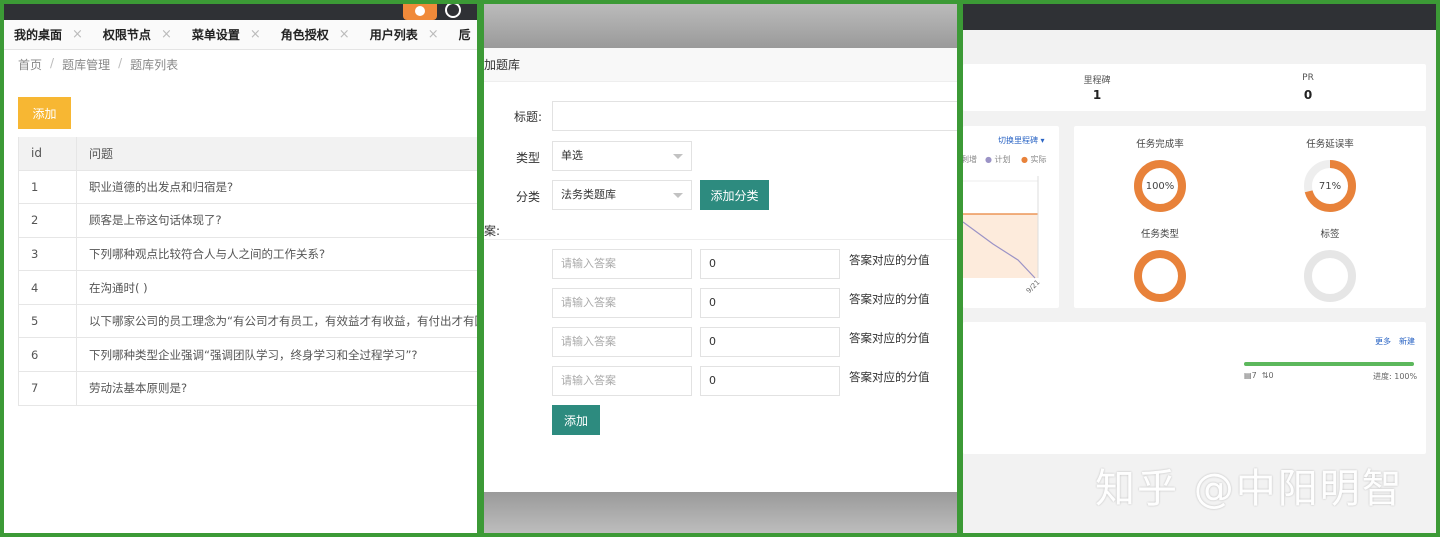  What do you see at coordinates (720, 239) in the screenshot?
I see `divider` at bounding box center [720, 239].